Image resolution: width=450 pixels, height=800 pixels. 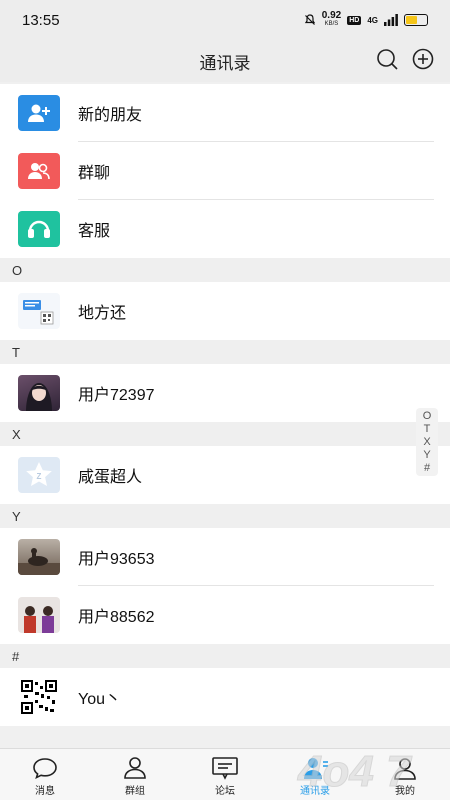 What do you see at coordinates (427, 416) in the screenshot?
I see `index-letter: O` at bounding box center [427, 416].